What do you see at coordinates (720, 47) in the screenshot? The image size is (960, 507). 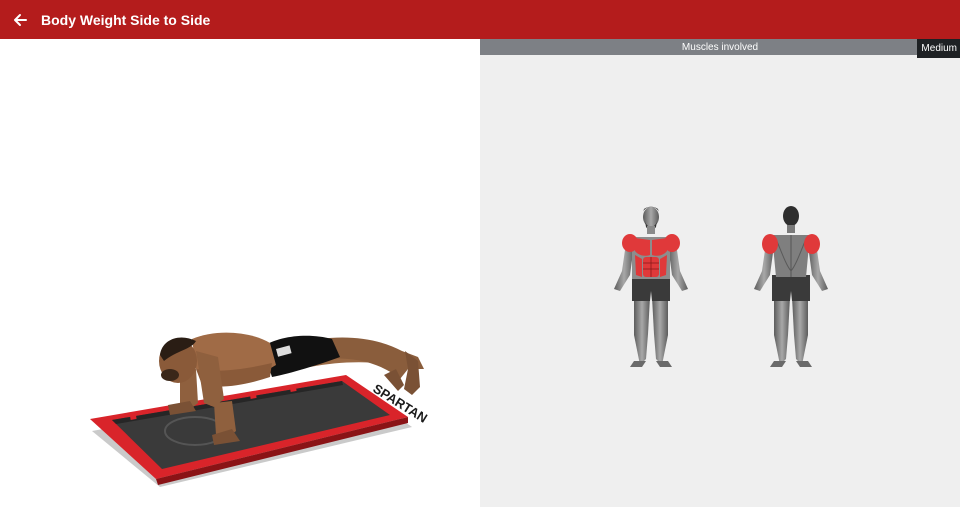 I see `muscles-involved-header: Muscles involved` at bounding box center [720, 47].